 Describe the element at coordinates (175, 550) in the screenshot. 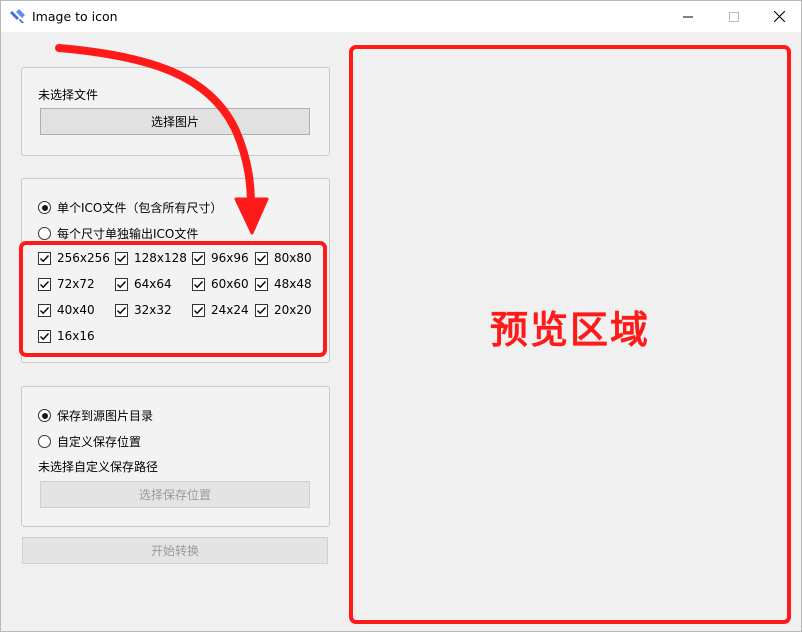

I see `start-convert-button: 开始转换` at that location.